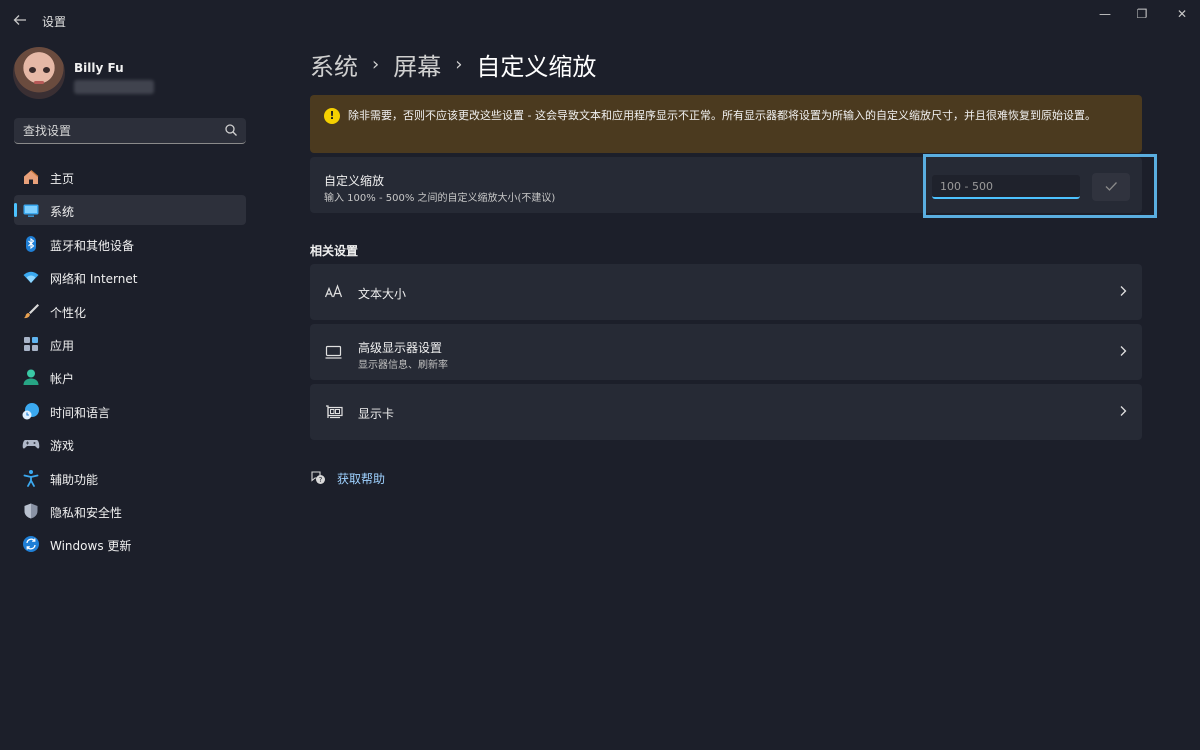 This screenshot has height=750, width=1200. I want to click on bluetooth-icon, so click(31, 243).